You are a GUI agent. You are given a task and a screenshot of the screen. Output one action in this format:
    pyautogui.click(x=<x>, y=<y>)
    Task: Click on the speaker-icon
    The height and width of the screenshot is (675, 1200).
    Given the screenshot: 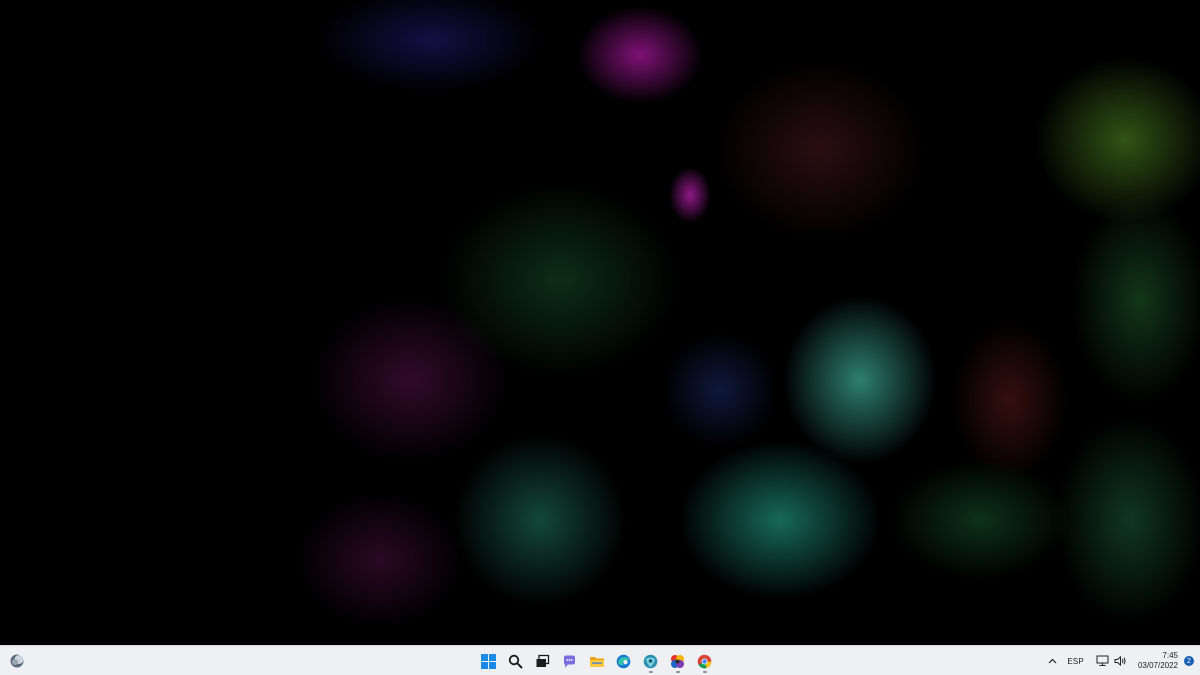 What is the action you would take?
    pyautogui.click(x=1120, y=661)
    